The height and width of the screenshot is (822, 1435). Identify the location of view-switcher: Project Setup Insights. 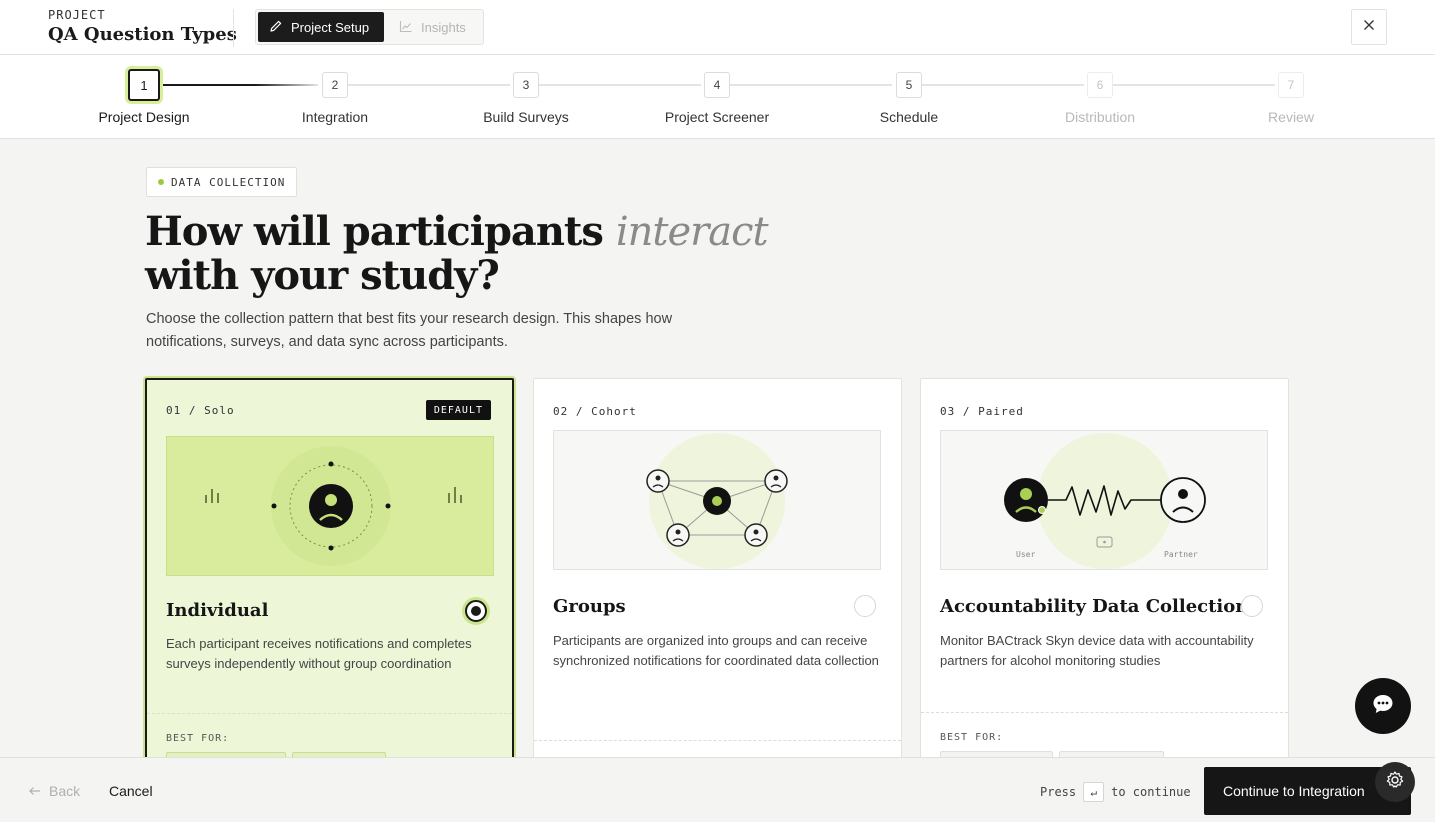
(369, 27).